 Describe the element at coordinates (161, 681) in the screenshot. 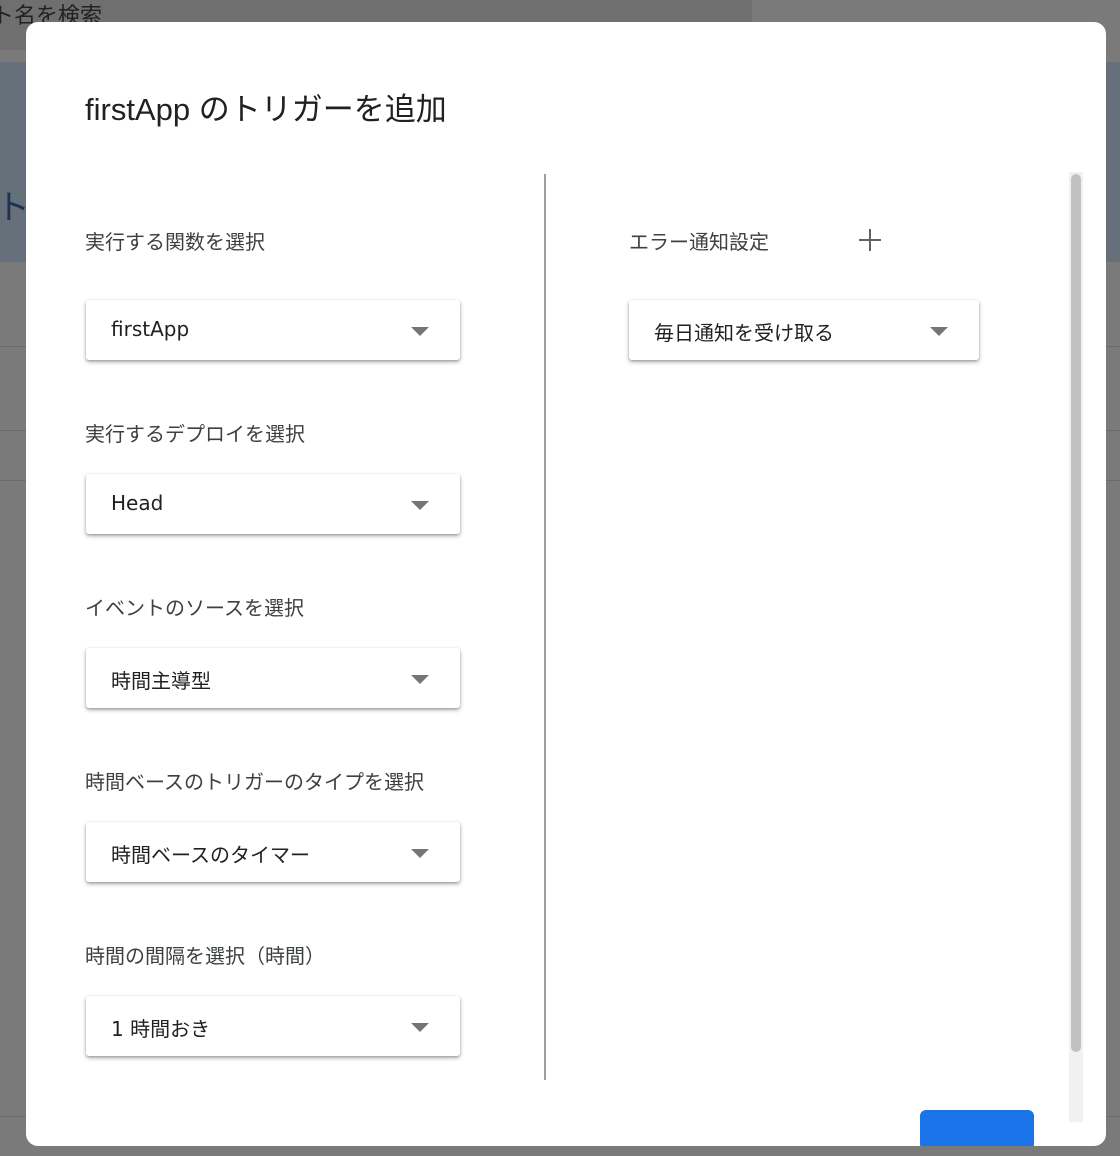

I see `event-source-select-value: 時間主導型` at that location.